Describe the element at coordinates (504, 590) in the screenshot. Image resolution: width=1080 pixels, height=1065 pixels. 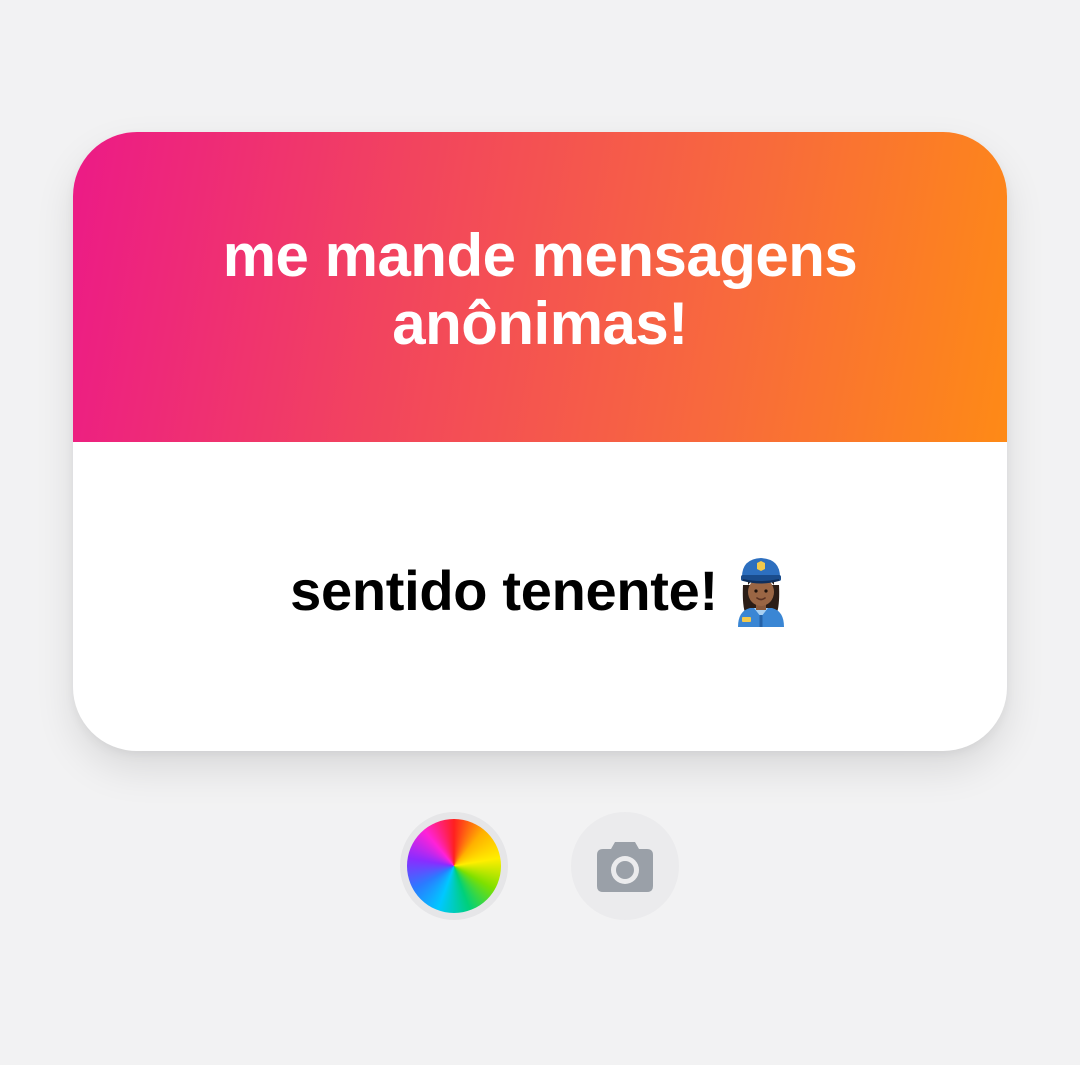
I see `reply-text: sentido tenente!` at that location.